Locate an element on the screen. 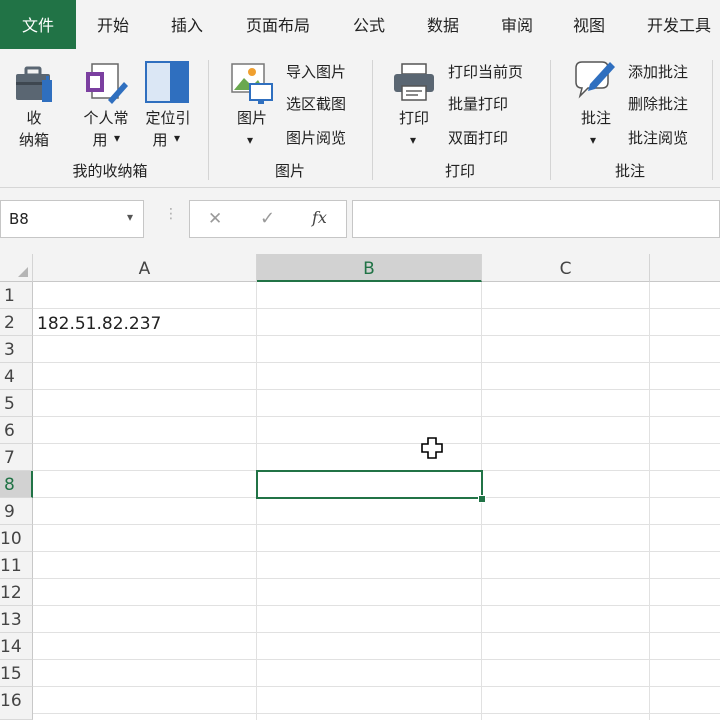 The image size is (720, 720). cancel-icon: ✕ is located at coordinates (215, 219).